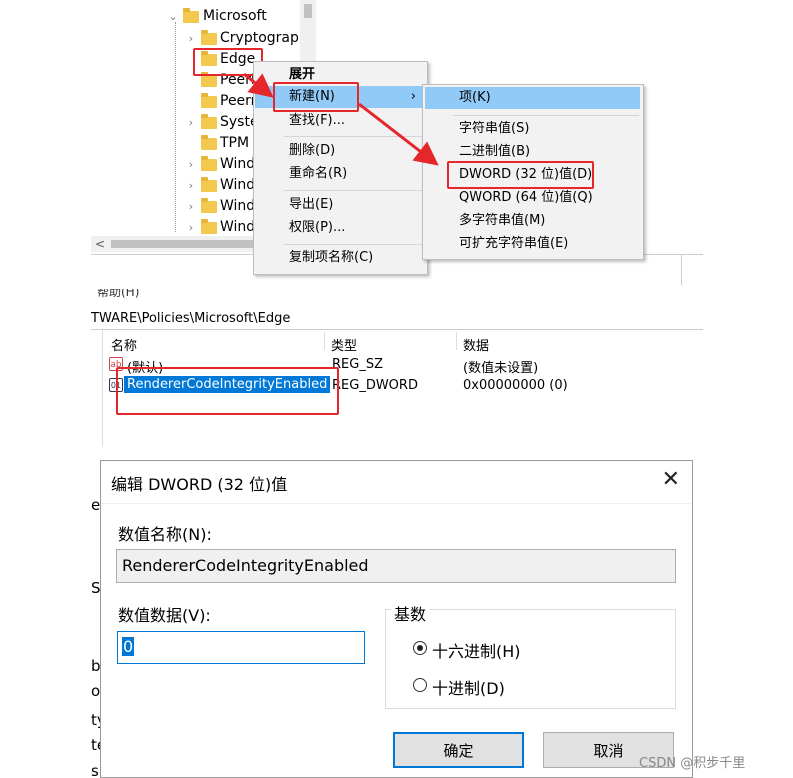 Image resolution: width=793 pixels, height=778 pixels. Describe the element at coordinates (515, 385) in the screenshot. I see `value-data: 0x00000000 (0)` at that location.